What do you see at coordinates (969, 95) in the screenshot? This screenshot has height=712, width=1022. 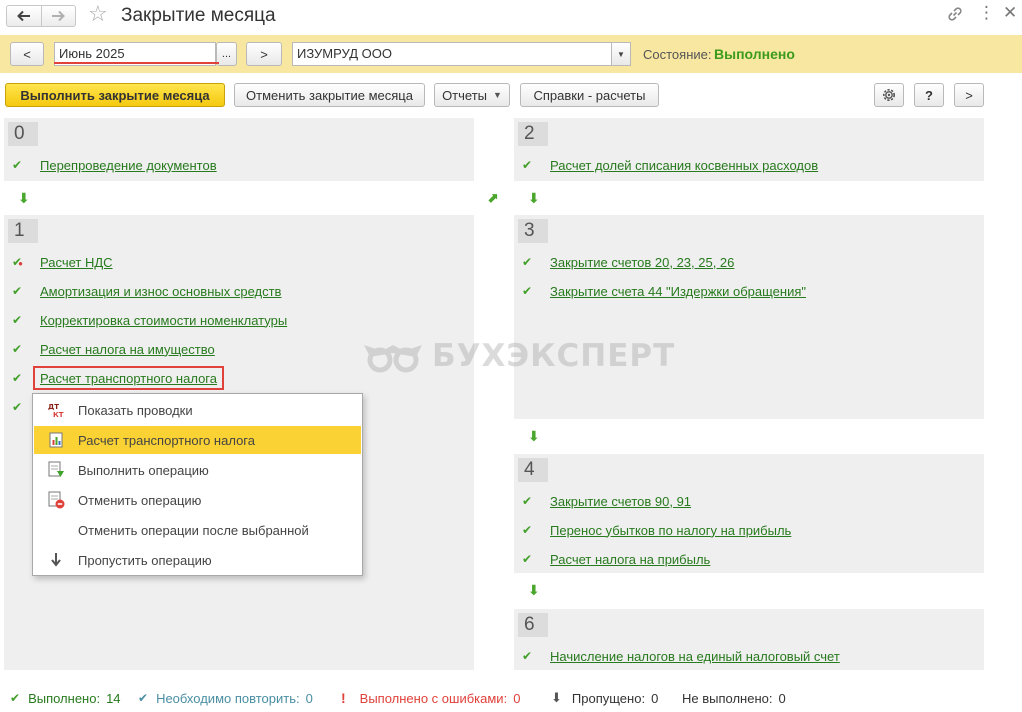 I see `more-actions-button: >` at bounding box center [969, 95].